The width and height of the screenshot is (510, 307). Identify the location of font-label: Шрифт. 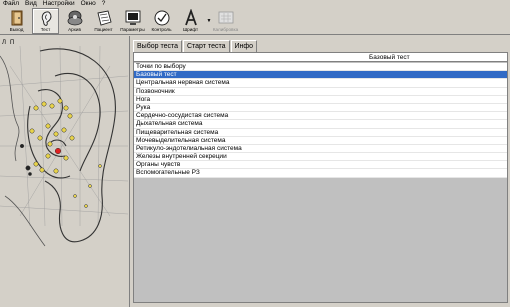
(190, 29).